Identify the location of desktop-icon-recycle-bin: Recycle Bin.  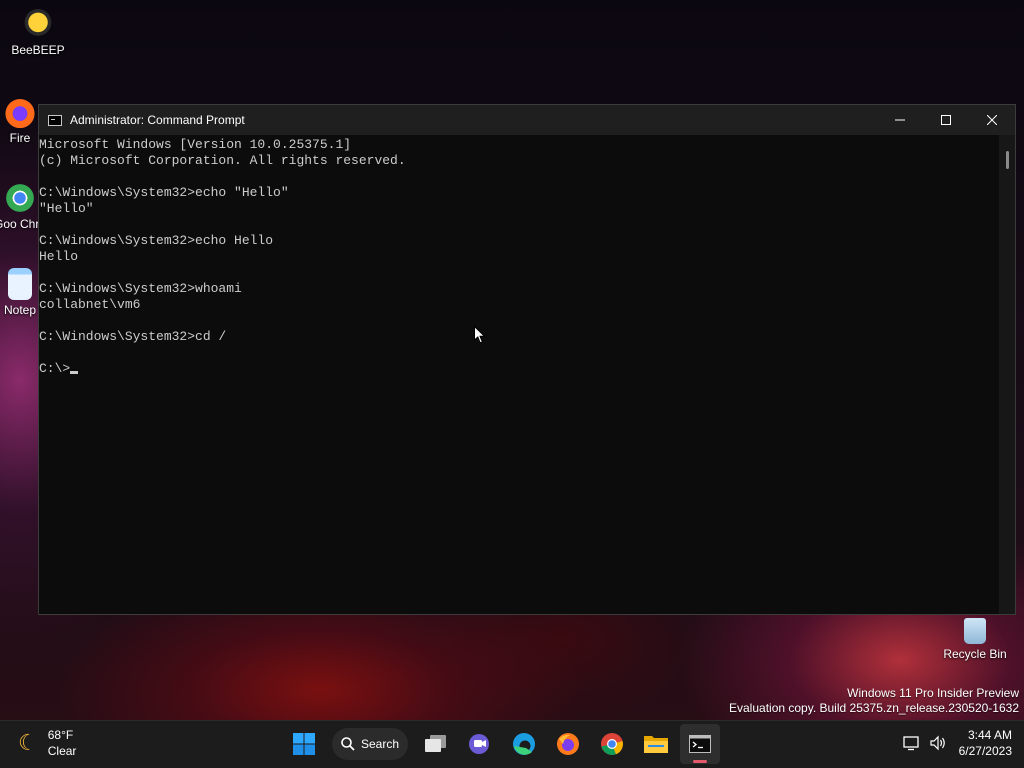
(975, 640).